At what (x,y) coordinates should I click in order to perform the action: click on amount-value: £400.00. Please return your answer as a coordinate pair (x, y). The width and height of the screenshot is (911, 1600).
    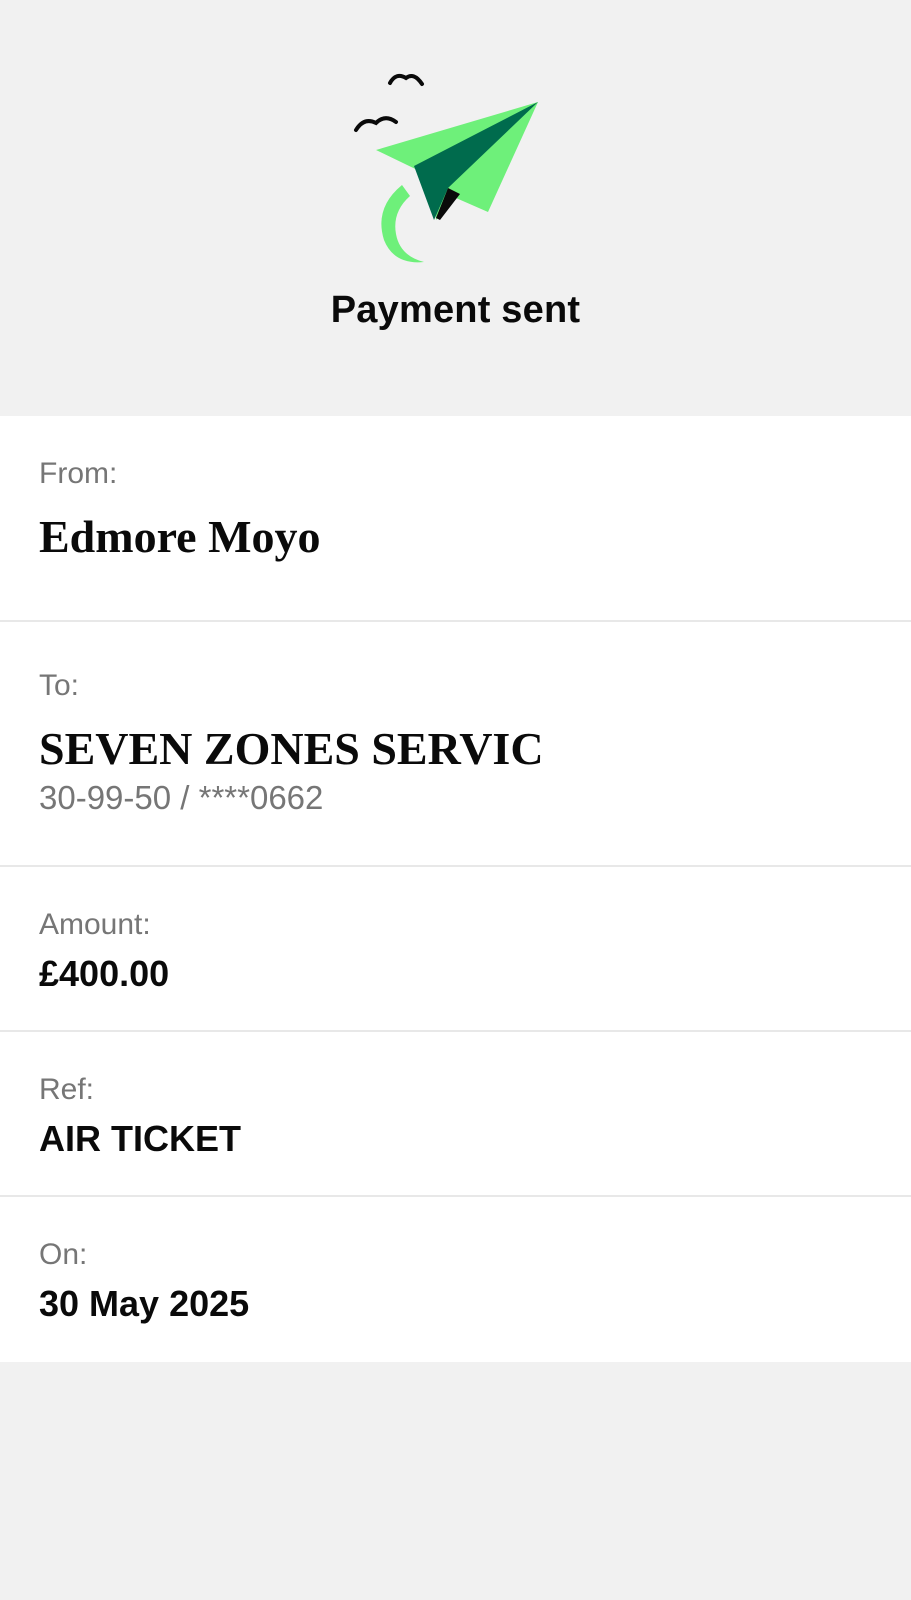
    Looking at the image, I should click on (104, 973).